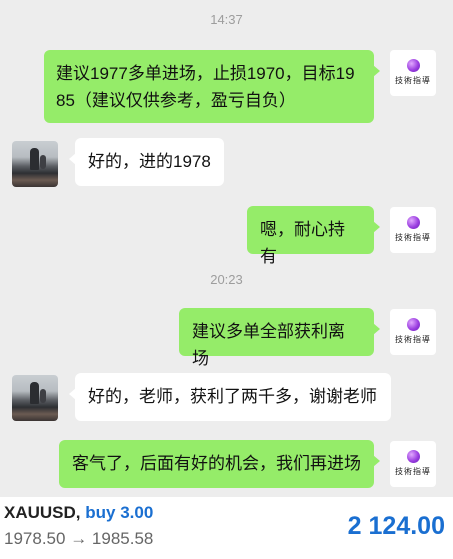  What do you see at coordinates (119, 512) in the screenshot?
I see `trade-side: buy 3.00` at bounding box center [119, 512].